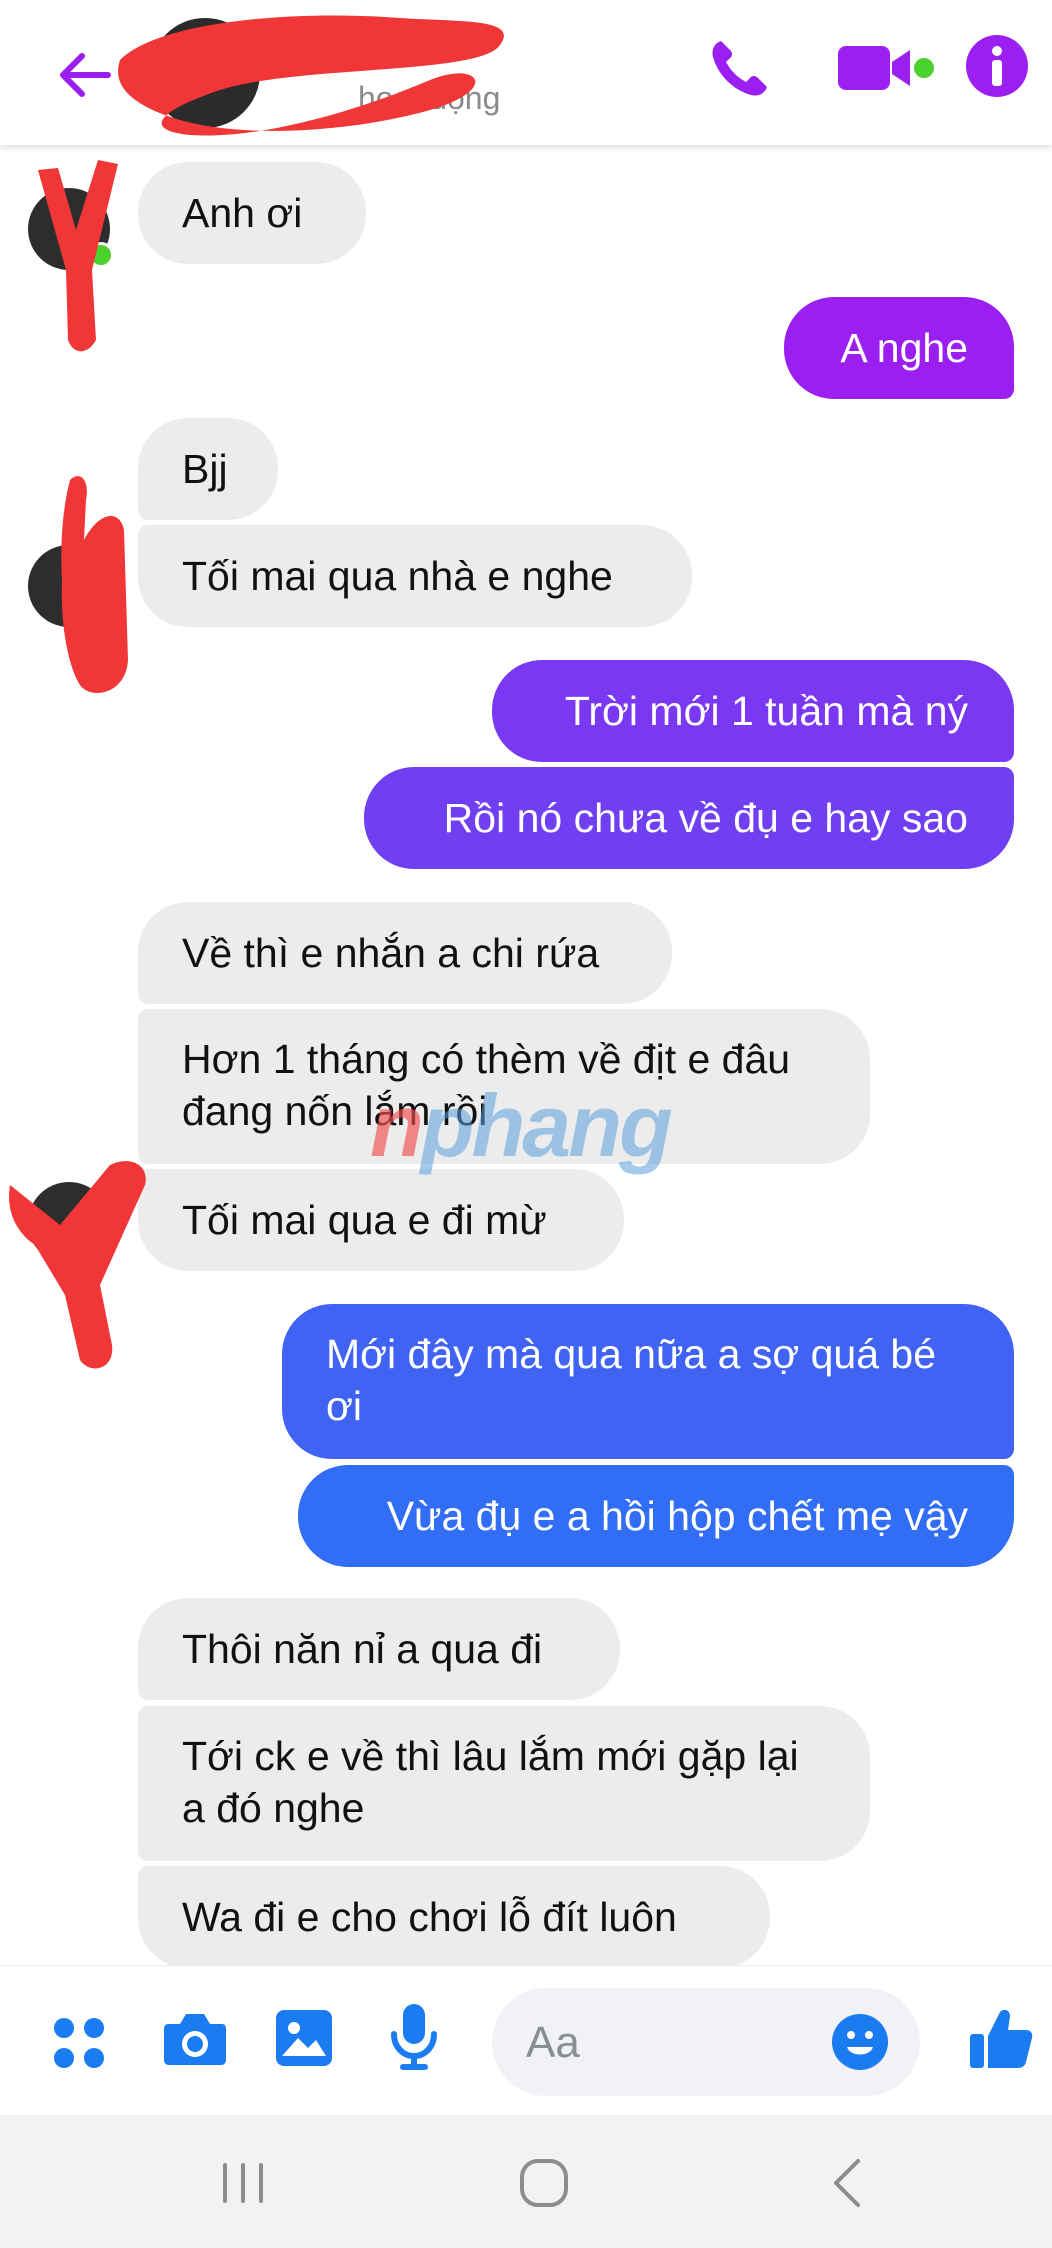 The image size is (1052, 2248). Describe the element at coordinates (997, 66) in the screenshot. I see `info-icon` at that location.